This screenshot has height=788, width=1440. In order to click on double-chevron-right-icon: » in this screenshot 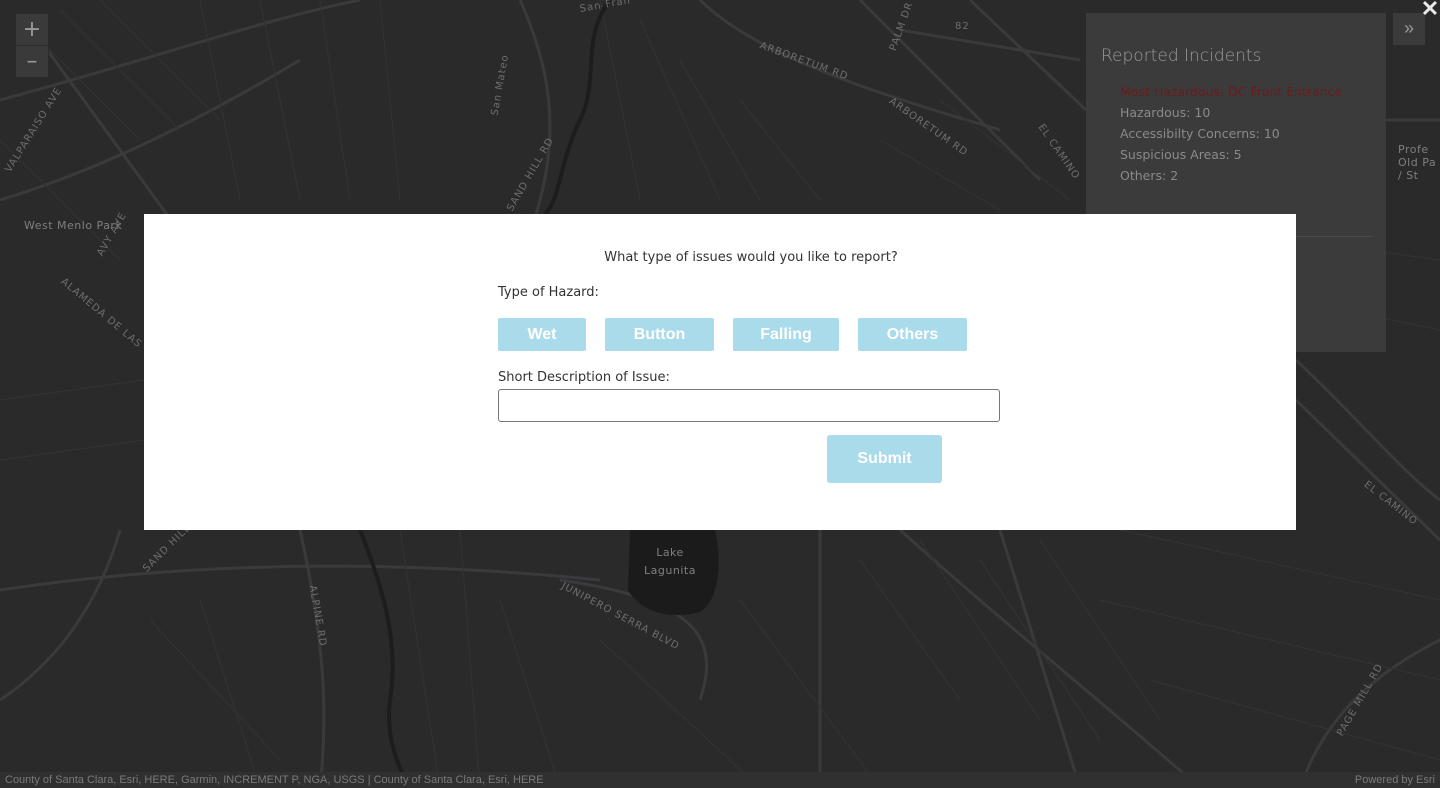, I will do `click(1408, 28)`.